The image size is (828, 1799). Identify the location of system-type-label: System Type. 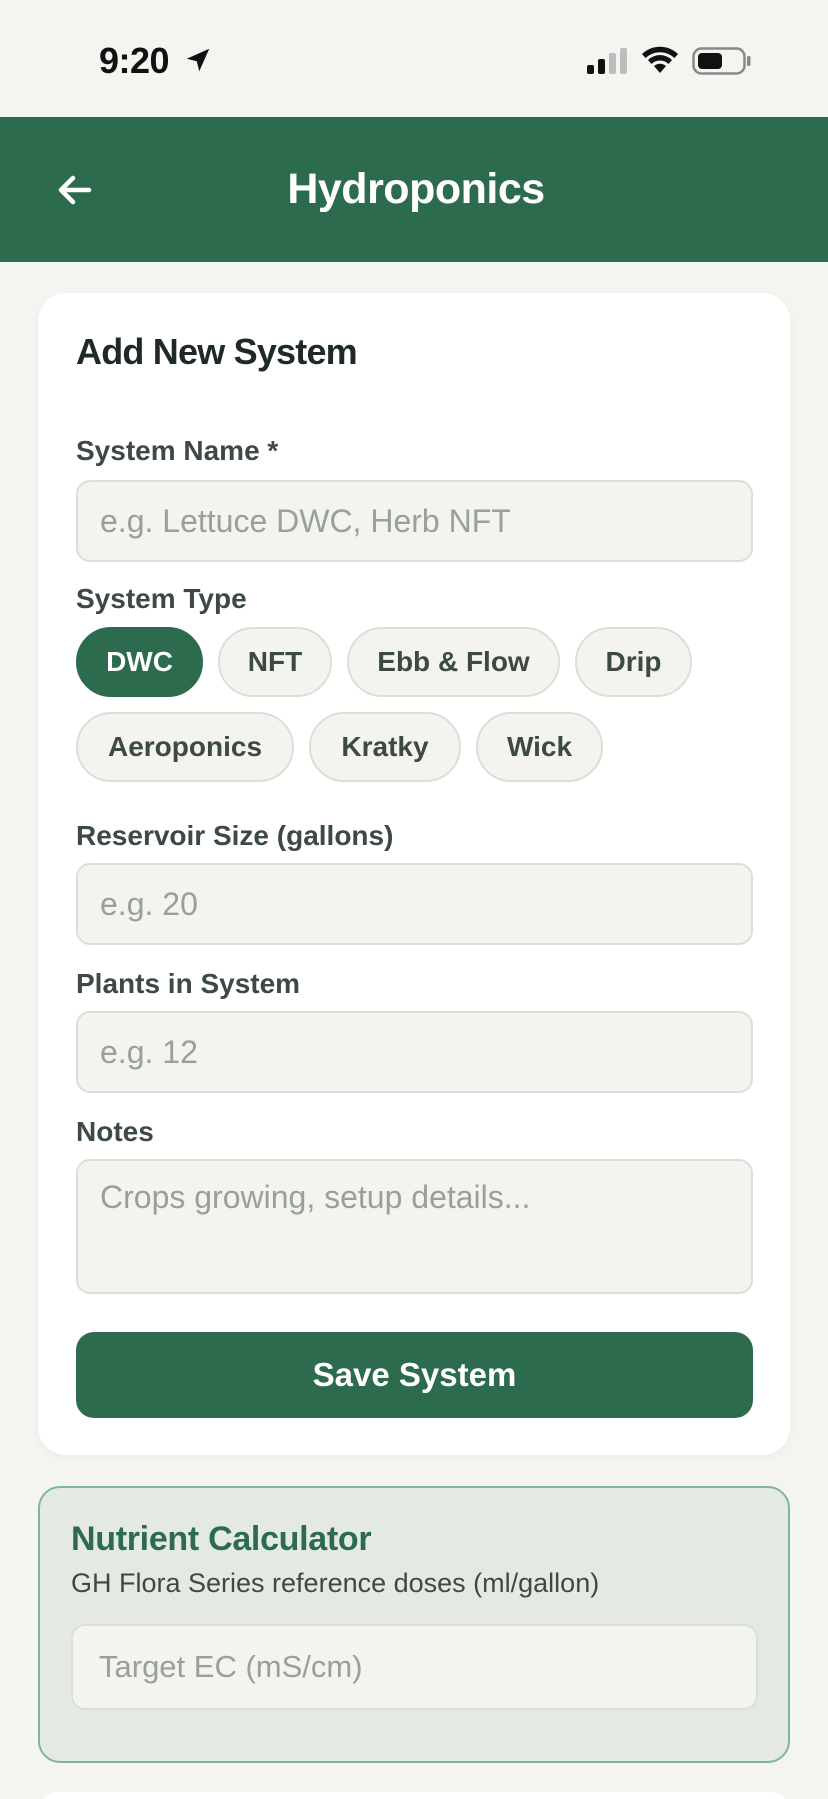
(161, 598).